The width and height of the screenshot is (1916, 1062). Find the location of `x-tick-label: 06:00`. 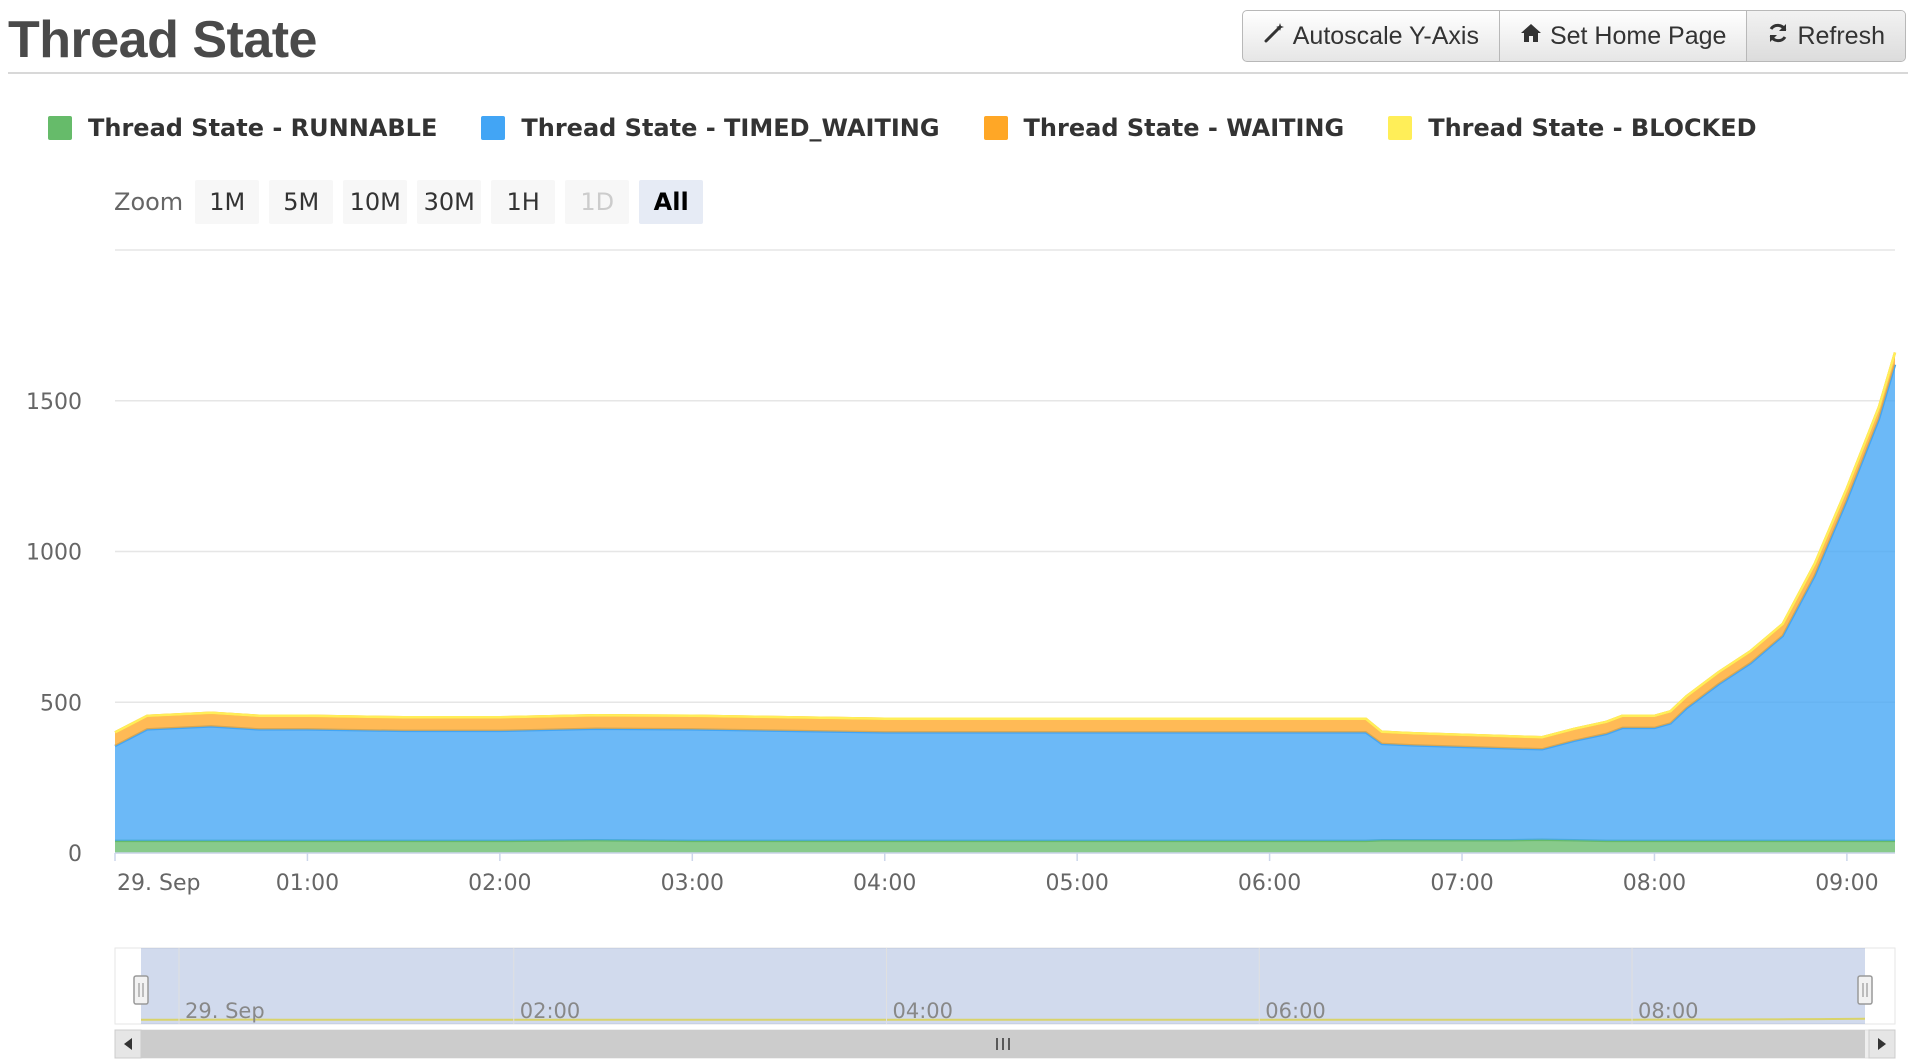

x-tick-label: 06:00 is located at coordinates (1269, 883).